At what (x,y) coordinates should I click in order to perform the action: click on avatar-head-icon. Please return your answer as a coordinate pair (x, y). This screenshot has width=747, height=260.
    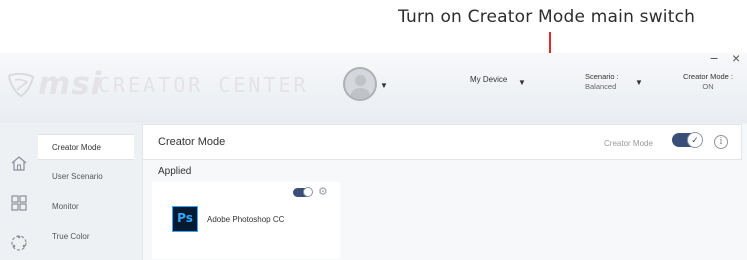
    Looking at the image, I should click on (360, 80).